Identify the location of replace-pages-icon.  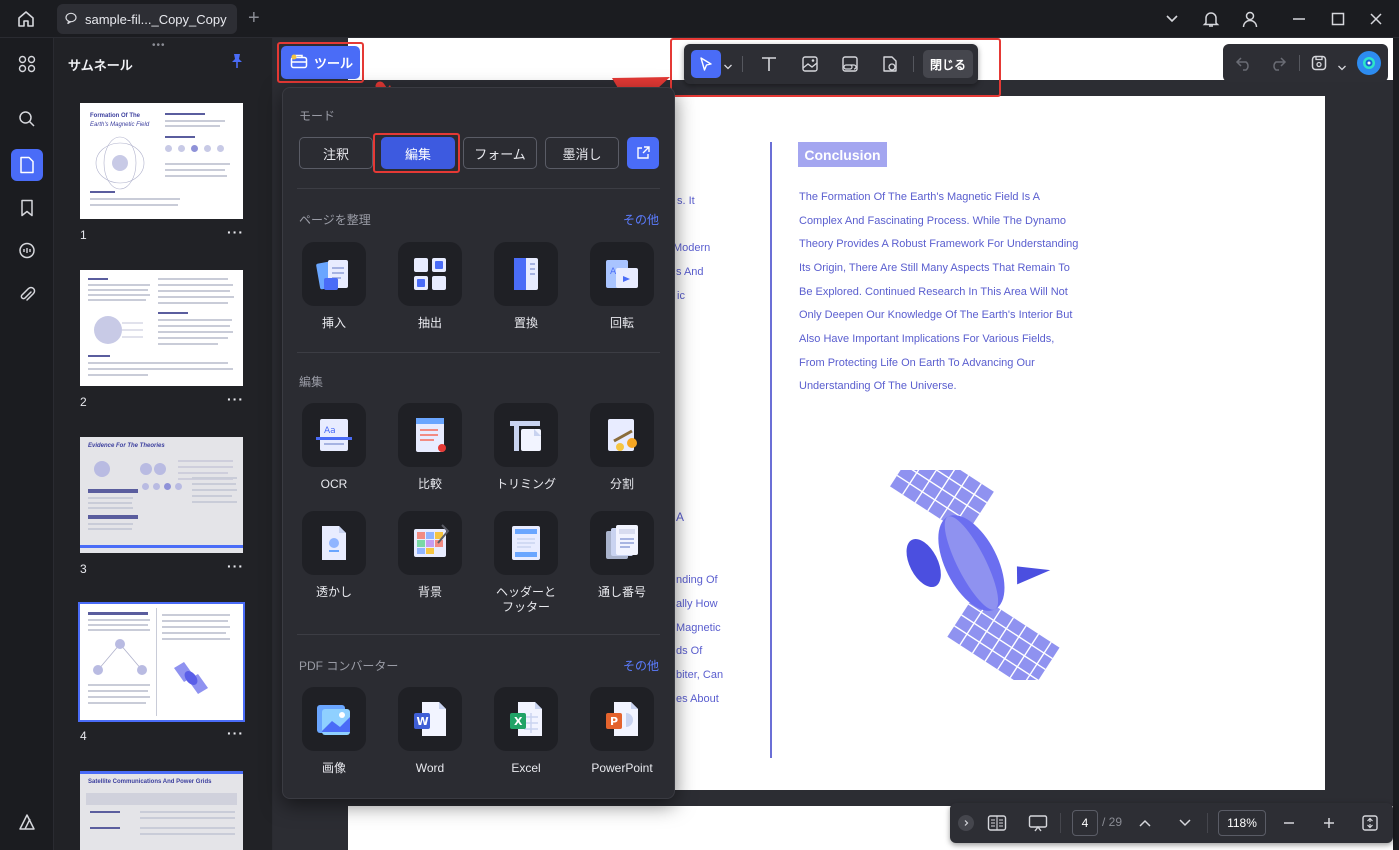
(526, 274).